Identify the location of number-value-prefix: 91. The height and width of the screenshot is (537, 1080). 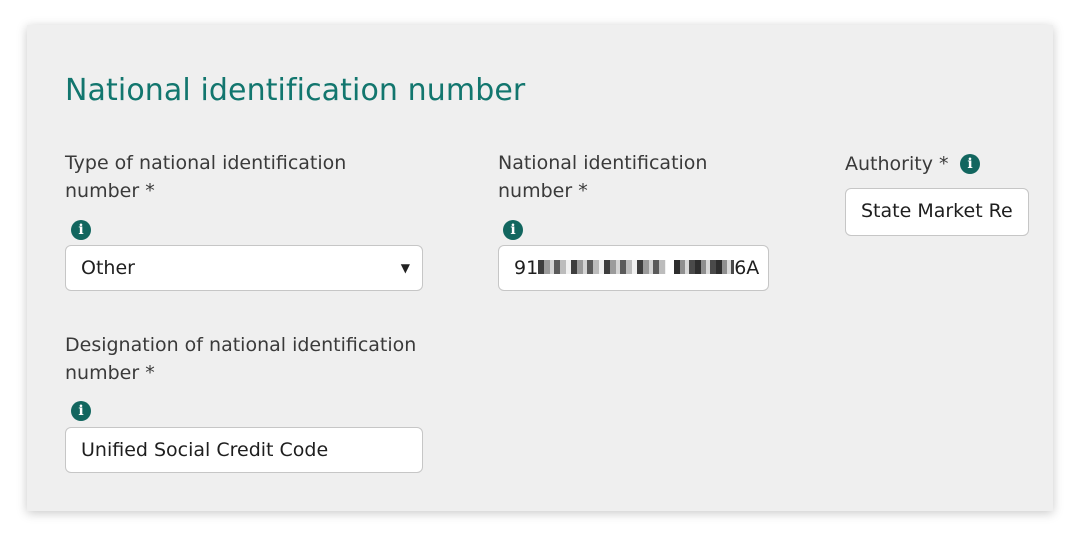
(526, 268).